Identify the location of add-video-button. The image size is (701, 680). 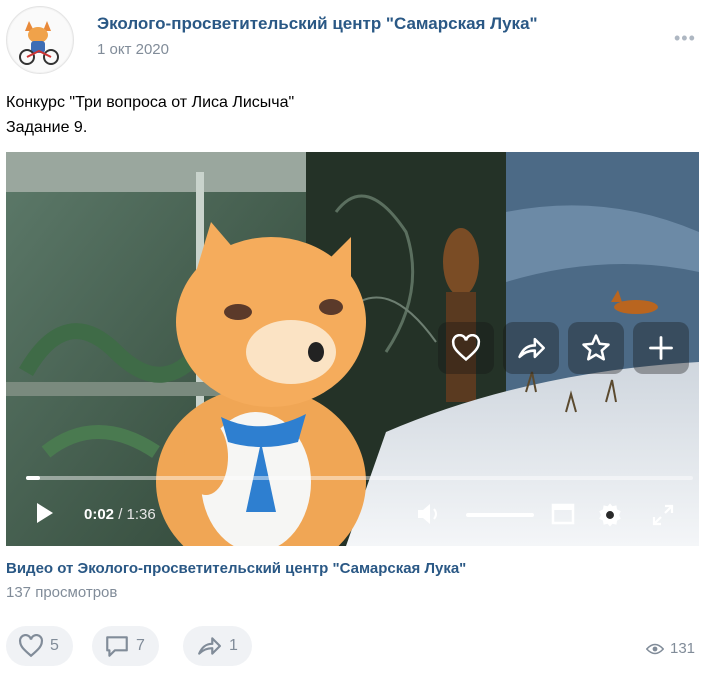
(661, 348).